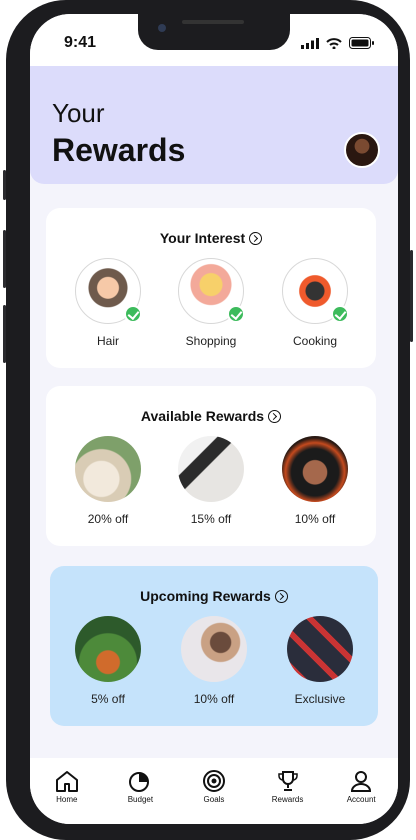 Image resolution: width=416 pixels, height=840 pixels. I want to click on salon-photo, so click(214, 649).